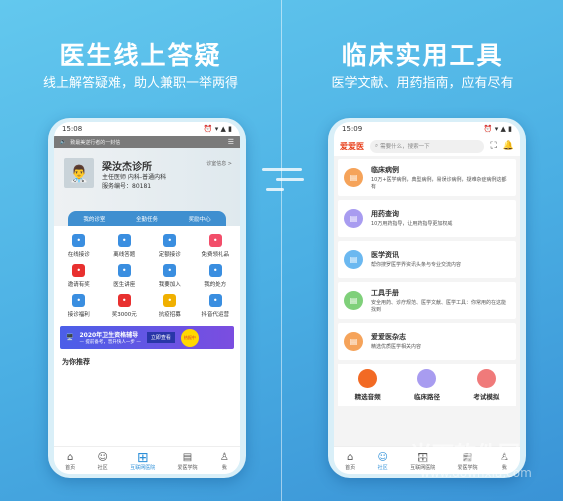  I want to click on search-icon: ⌕, so click(377, 145).